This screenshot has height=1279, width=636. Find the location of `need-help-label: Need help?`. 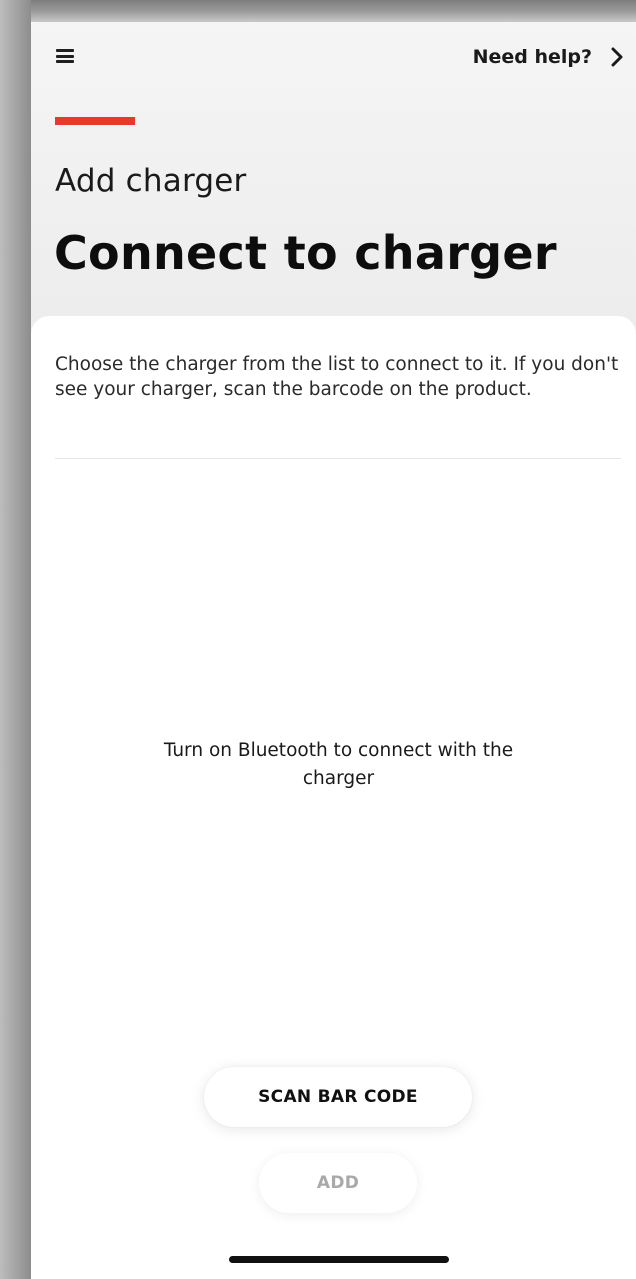

need-help-label: Need help? is located at coordinates (532, 57).